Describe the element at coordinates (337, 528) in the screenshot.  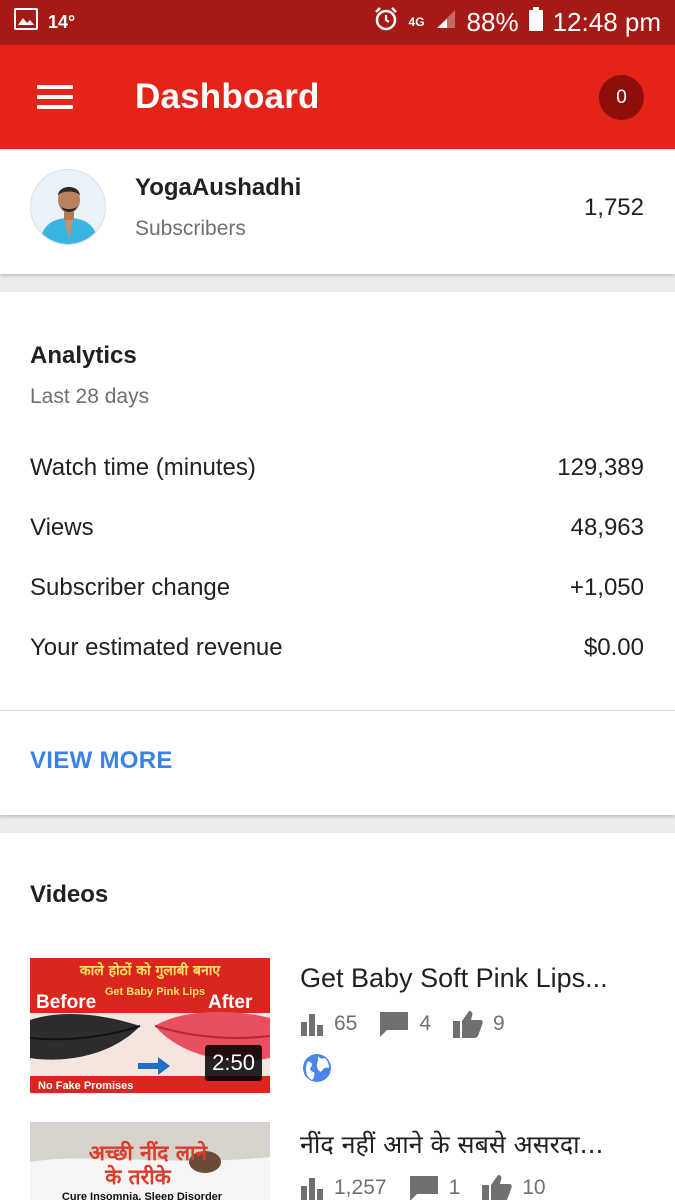
I see `analytics-row: Views 48,963` at that location.